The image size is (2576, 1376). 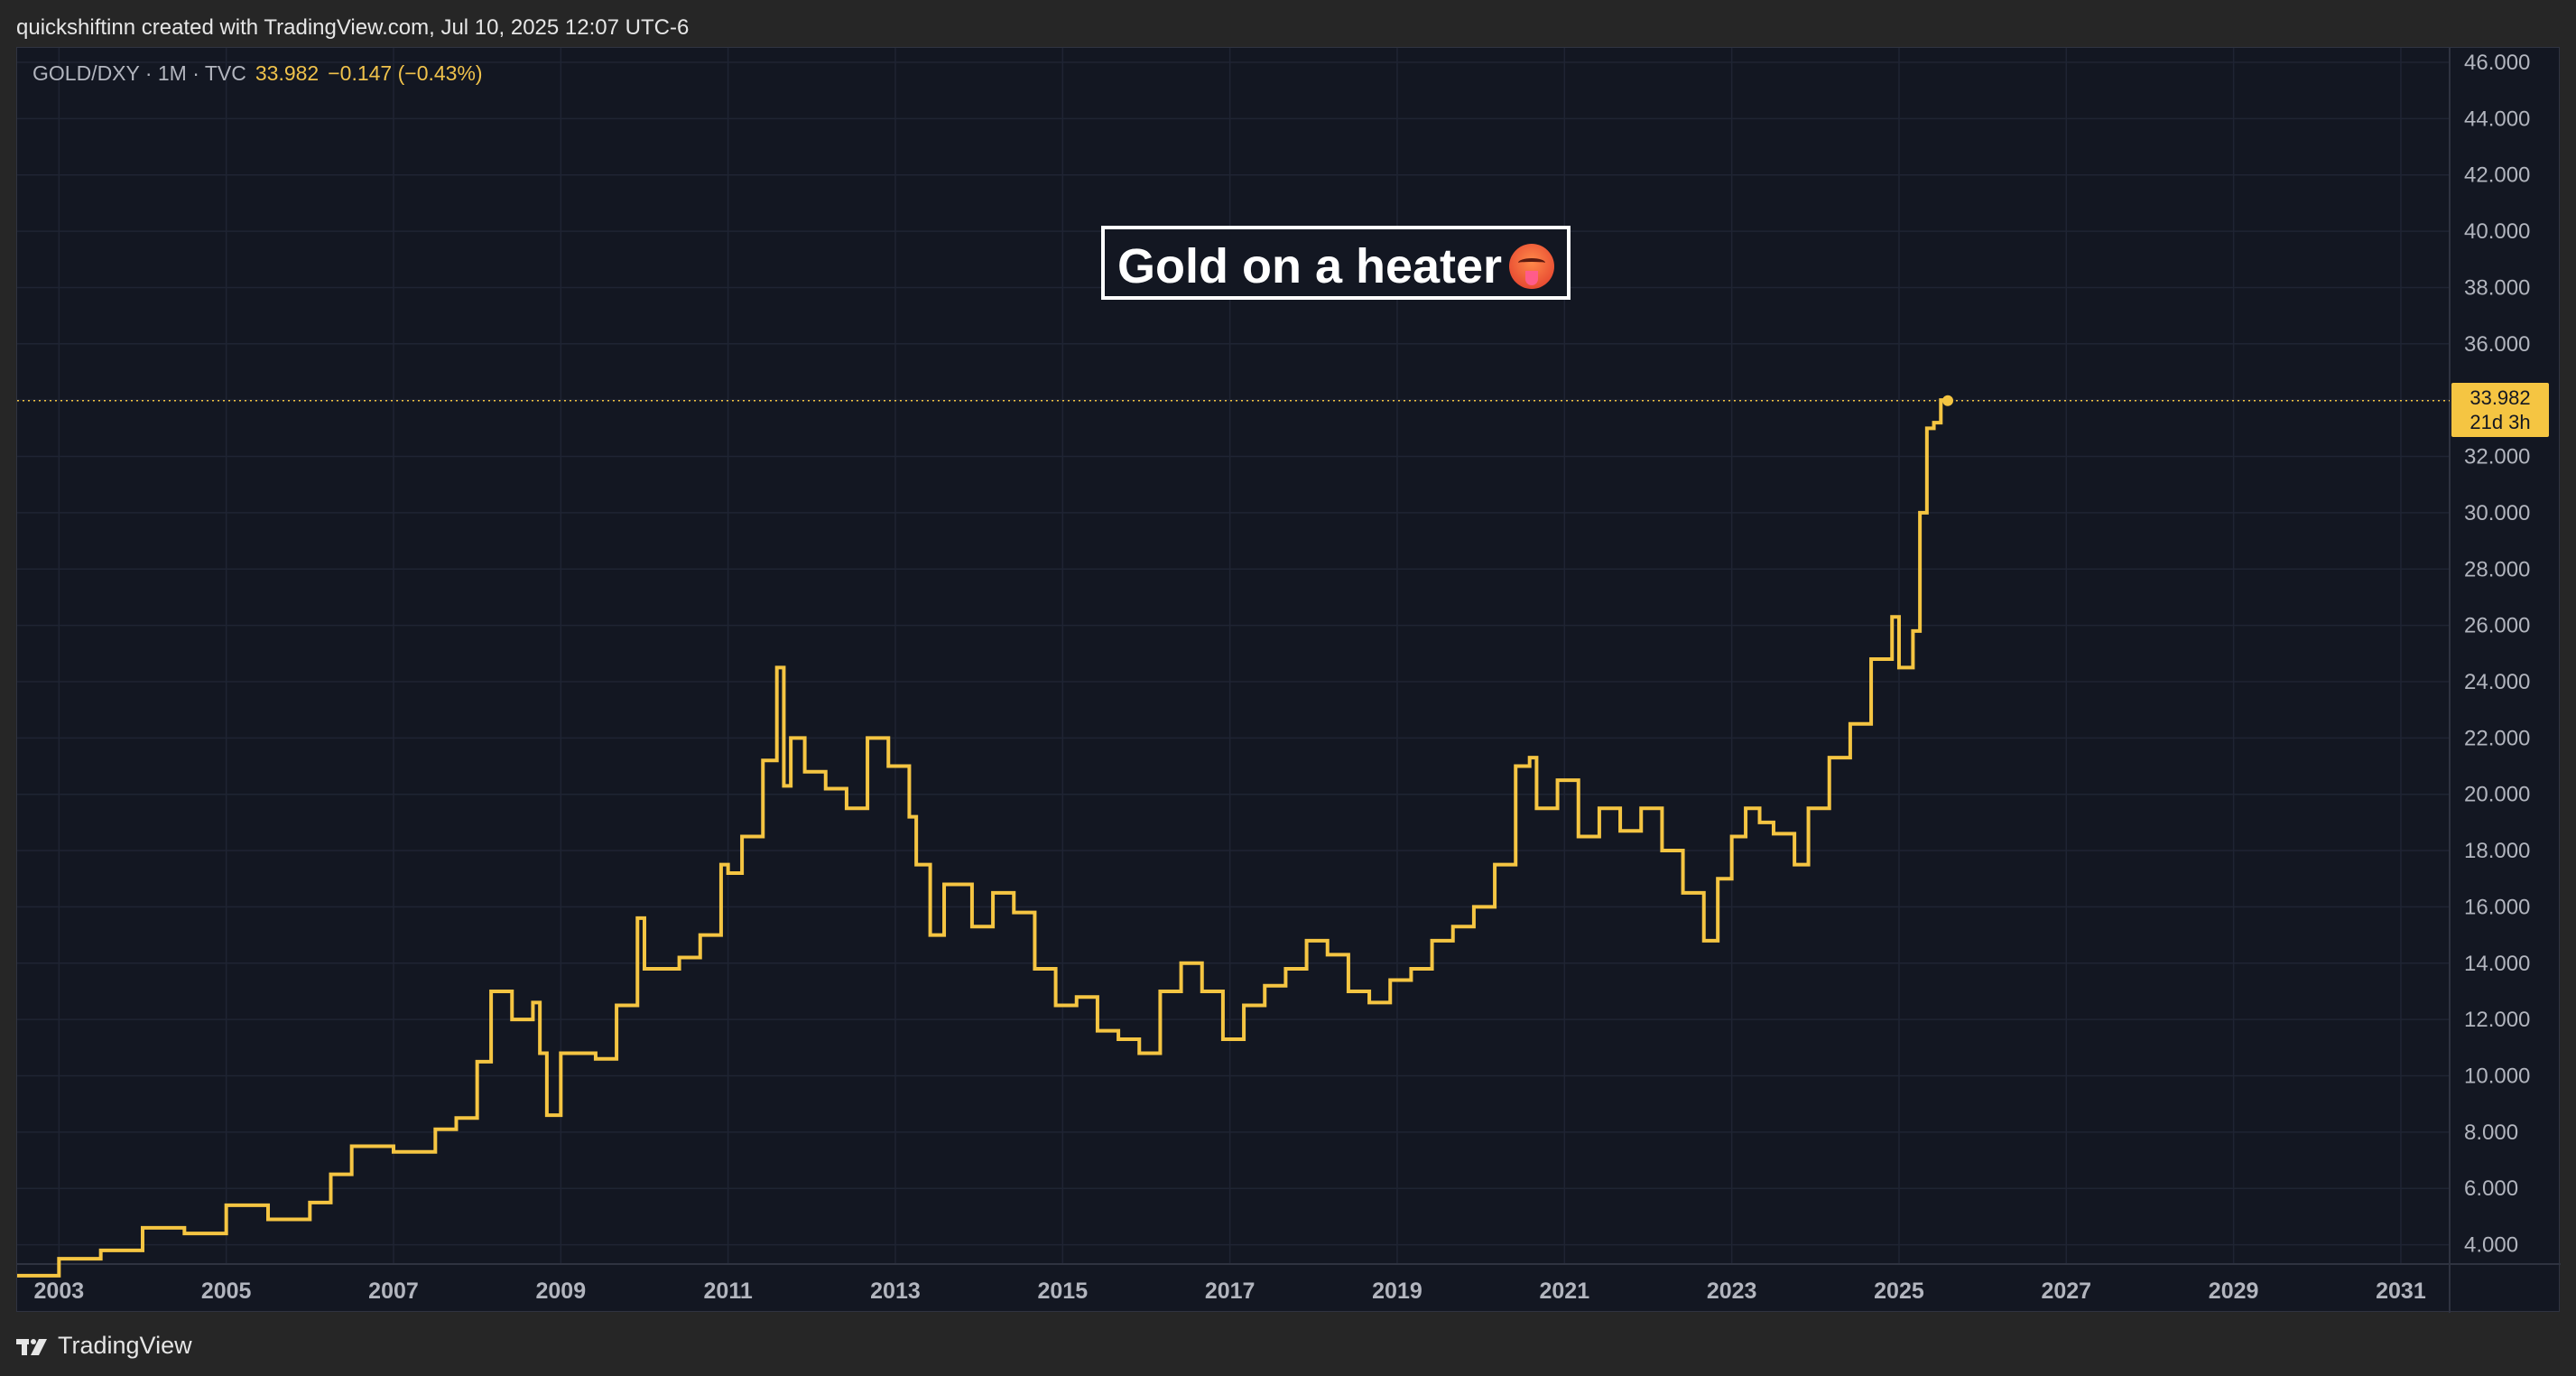 I want to click on x-tick-label: 2031, so click(x=2401, y=1291).